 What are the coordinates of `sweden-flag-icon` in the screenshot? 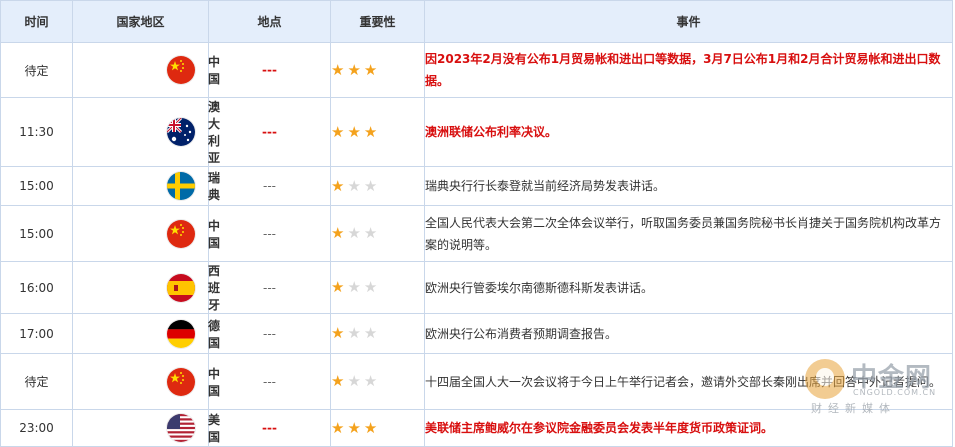 It's located at (181, 186).